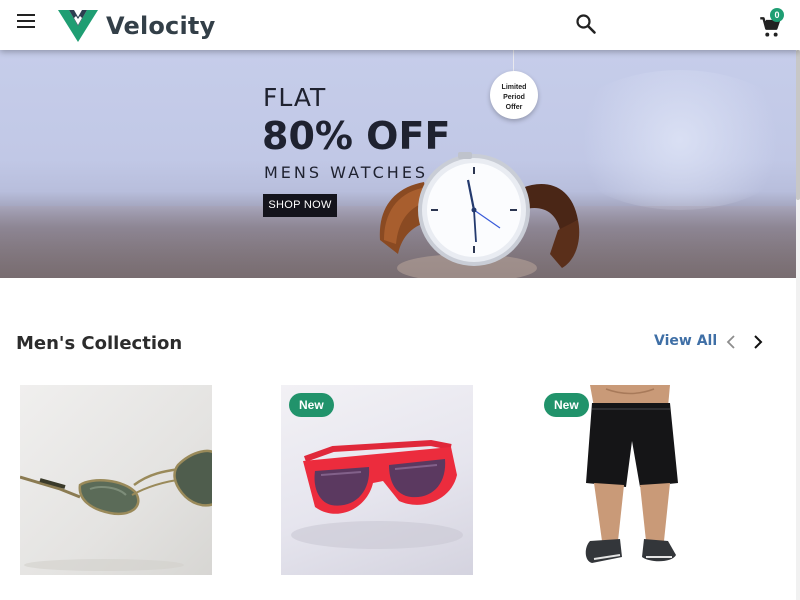 The image size is (800, 600). I want to click on scrollbar-thumb, so click(798, 125).